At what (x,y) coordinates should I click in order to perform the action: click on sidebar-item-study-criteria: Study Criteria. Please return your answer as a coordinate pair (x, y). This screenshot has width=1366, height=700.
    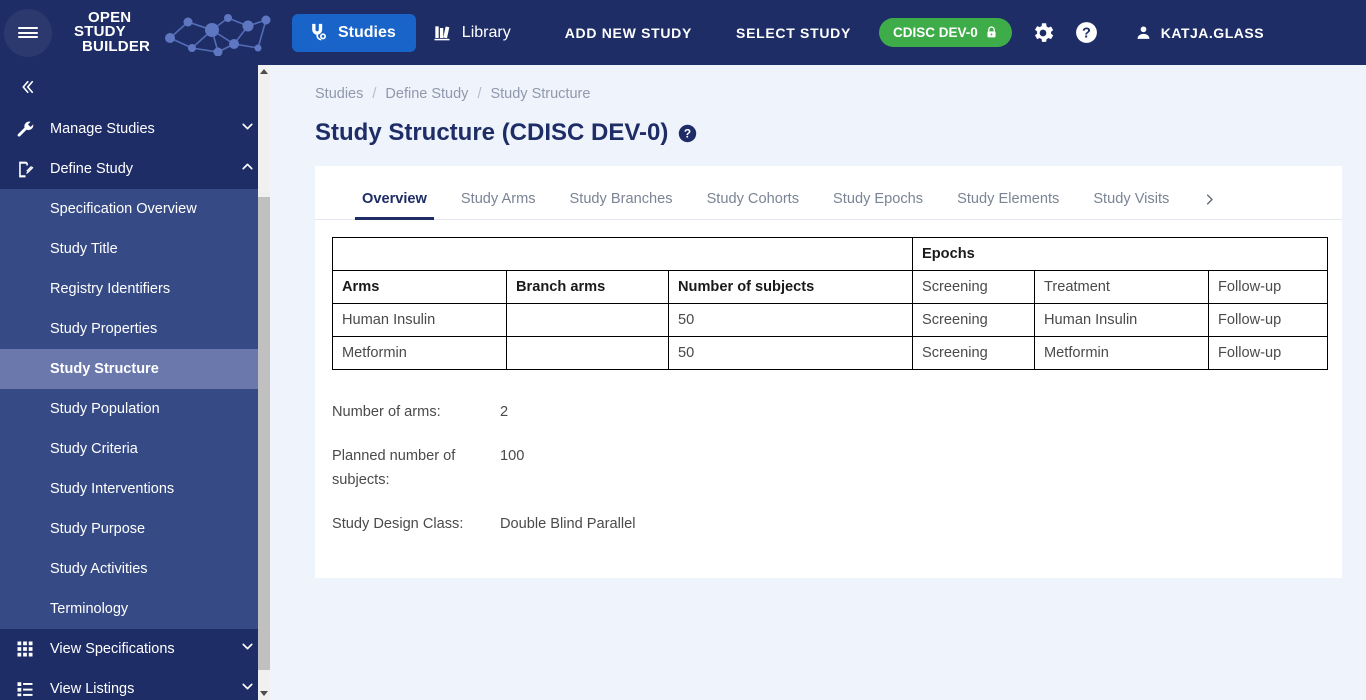
    Looking at the image, I should click on (135, 449).